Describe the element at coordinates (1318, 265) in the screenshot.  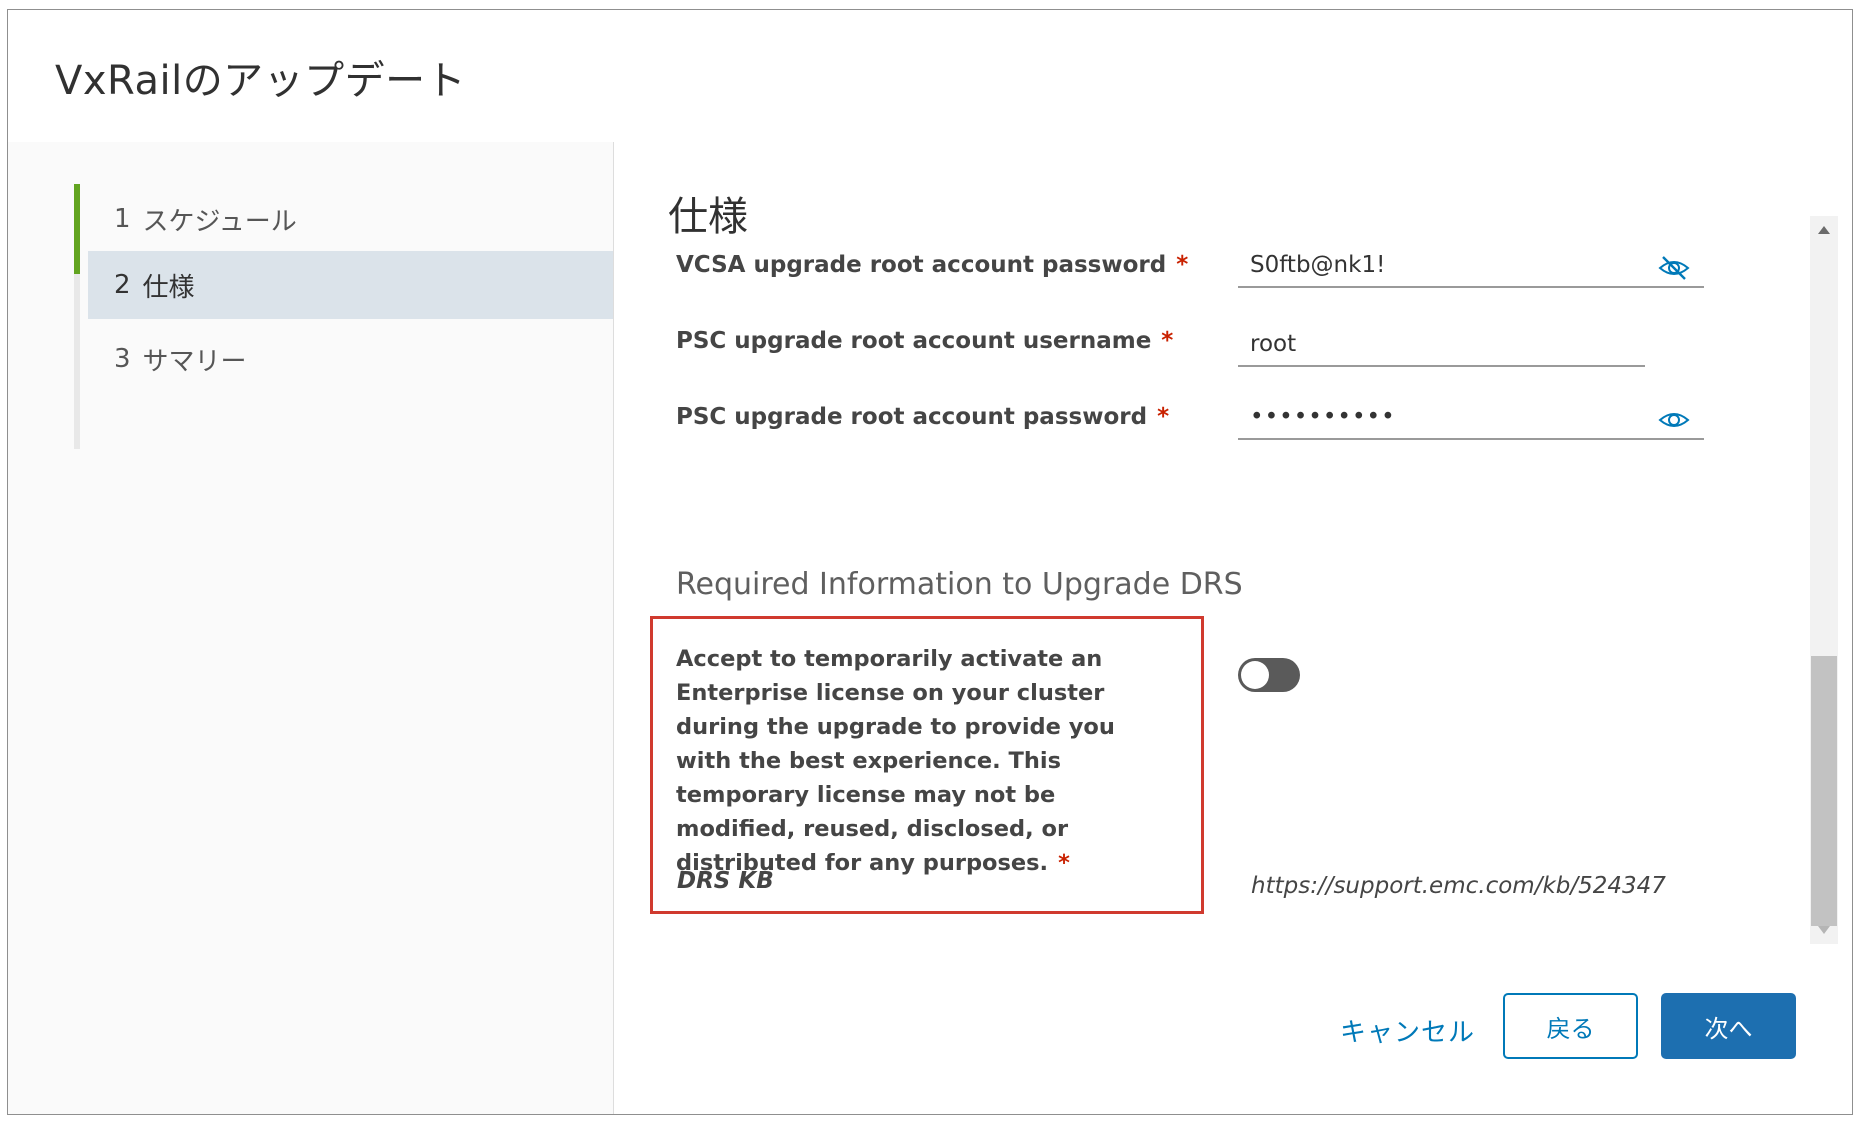
I see `field-value: S0ftb@nk1!` at that location.